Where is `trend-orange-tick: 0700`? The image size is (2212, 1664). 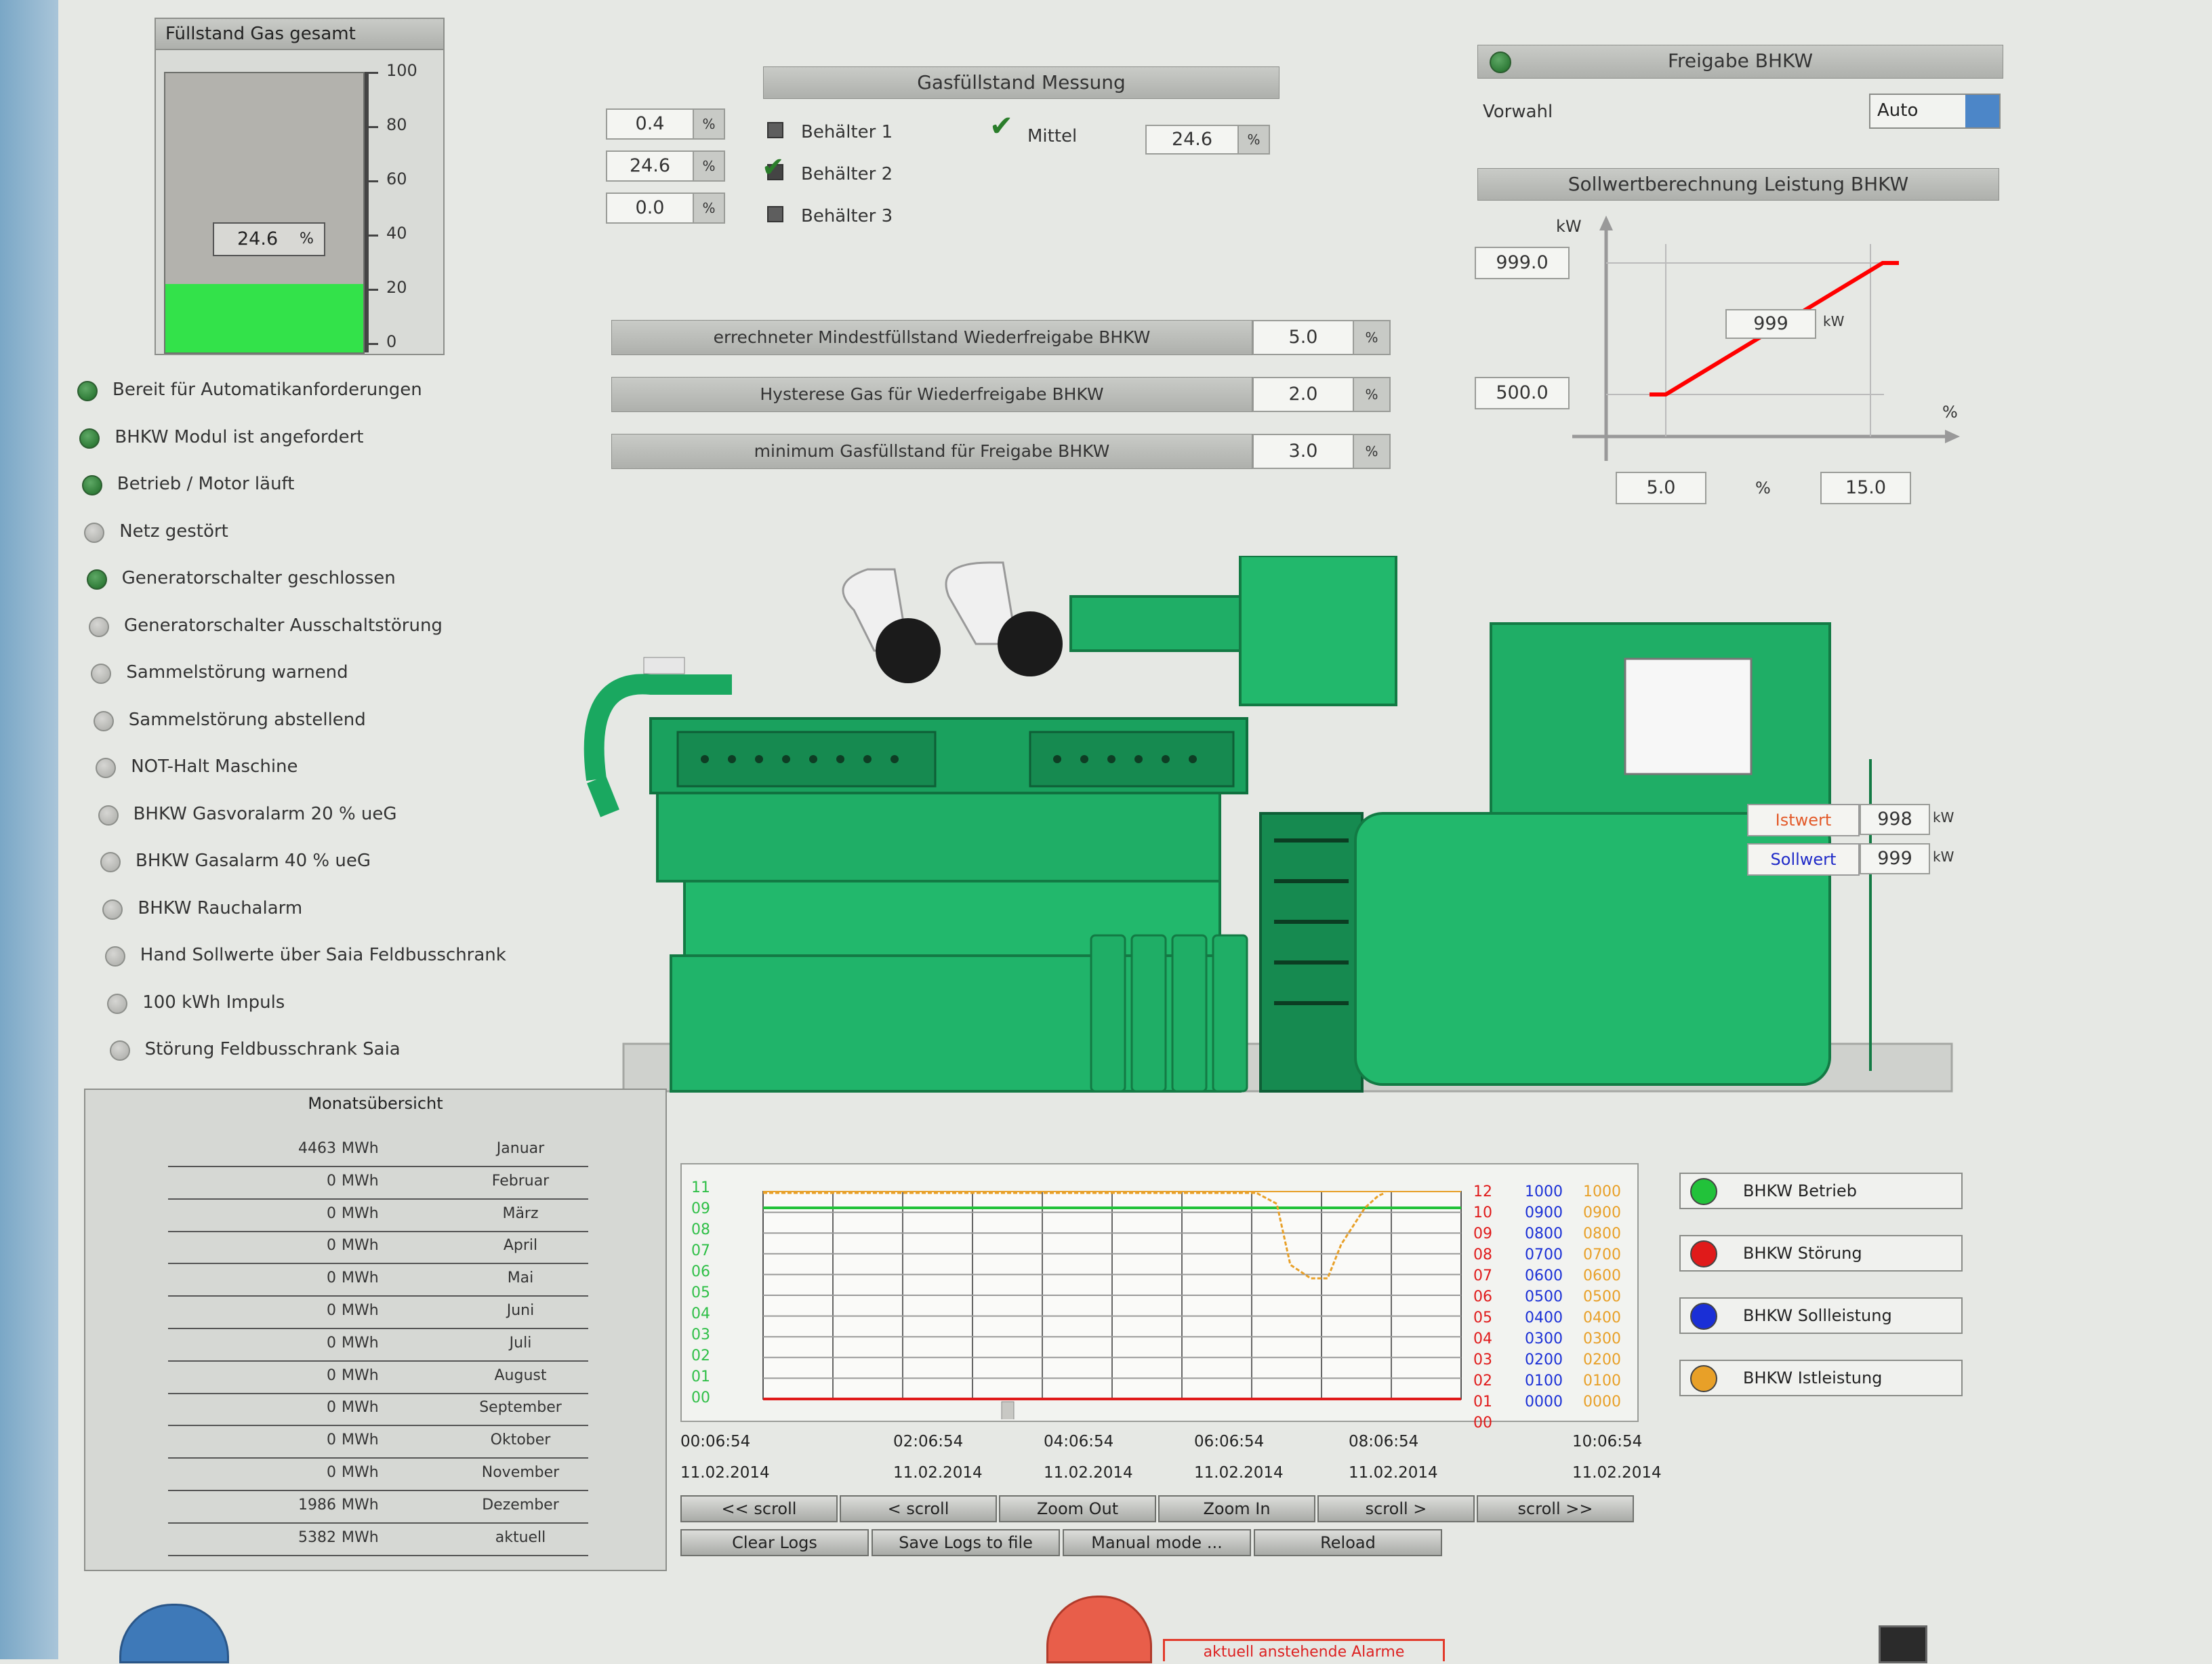 trend-orange-tick: 0700 is located at coordinates (1602, 1254).